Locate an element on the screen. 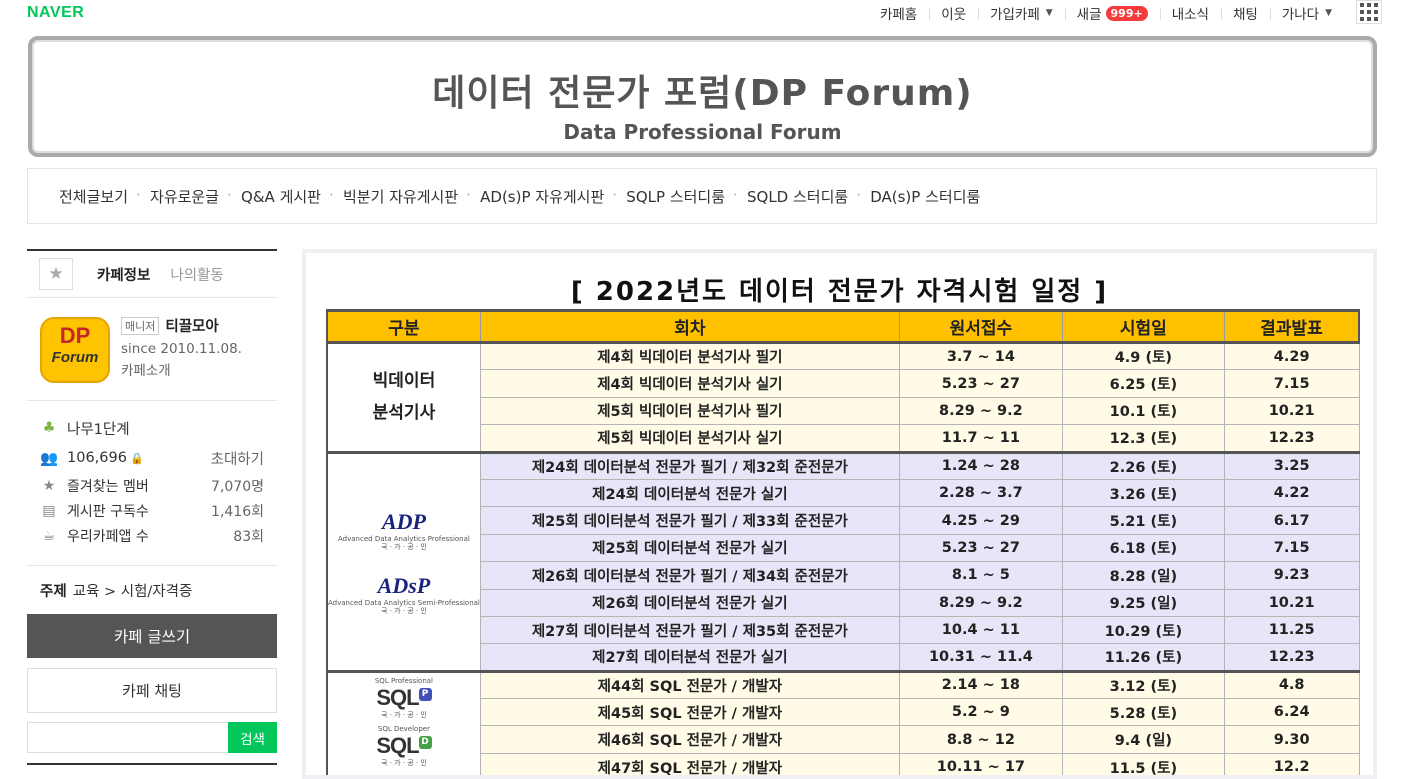 This screenshot has height=779, width=1404. result-cell: 4.8 is located at coordinates (1291, 684).